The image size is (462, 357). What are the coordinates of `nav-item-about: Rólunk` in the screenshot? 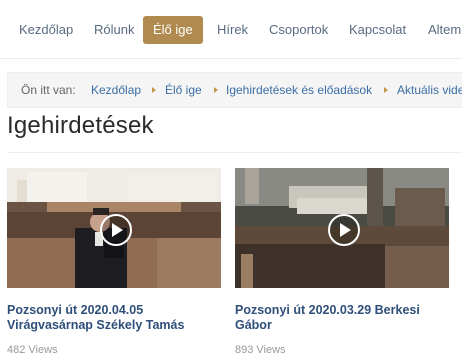 It's located at (114, 30).